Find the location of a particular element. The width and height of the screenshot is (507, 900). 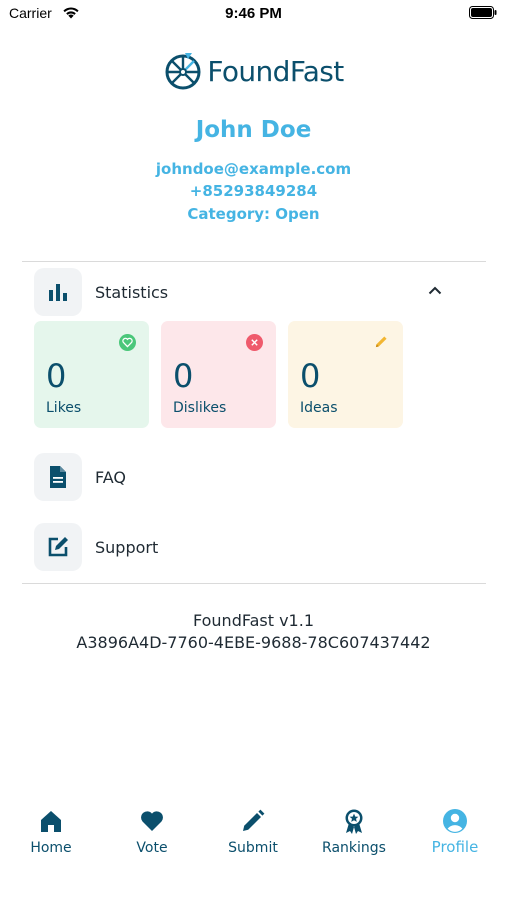

app-logo: FoundFast is located at coordinates (253, 71).